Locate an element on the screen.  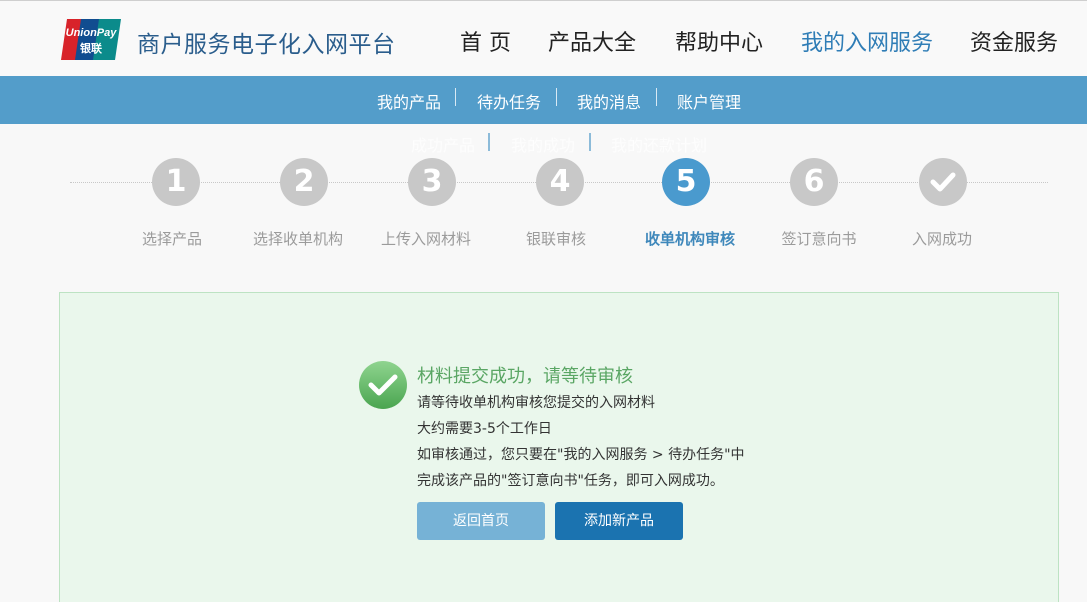
success-check-icon is located at coordinates (383, 385).